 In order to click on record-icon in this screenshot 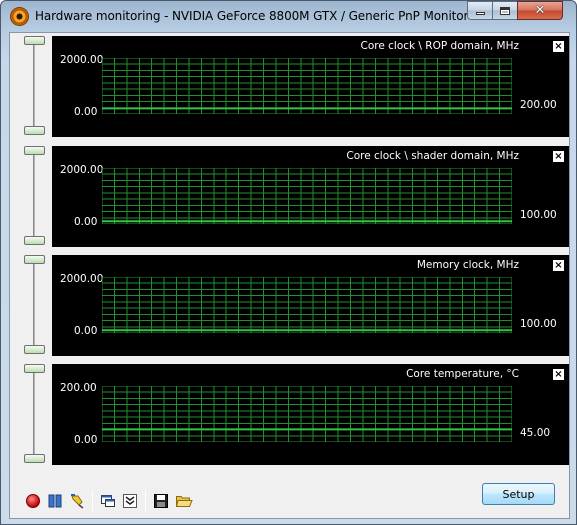, I will do `click(33, 501)`.